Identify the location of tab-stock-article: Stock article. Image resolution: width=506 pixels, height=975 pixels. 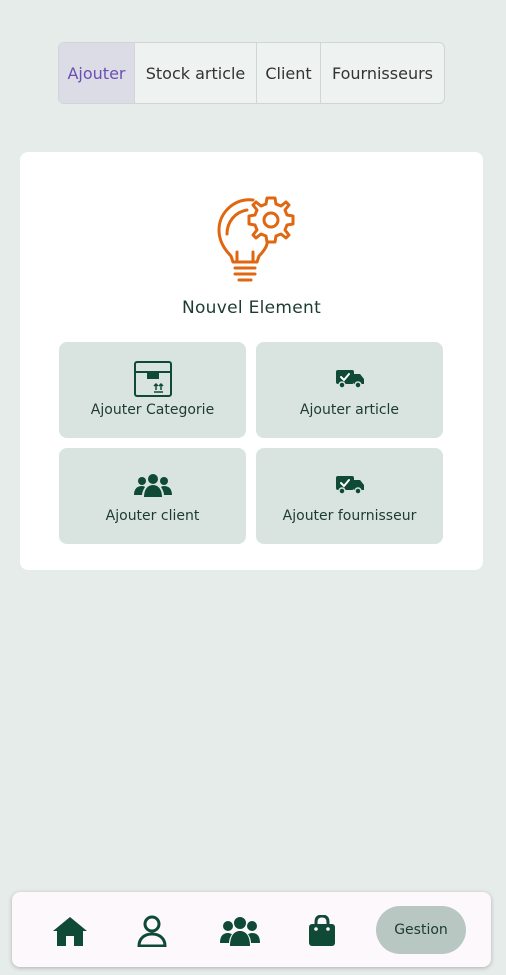
(196, 73).